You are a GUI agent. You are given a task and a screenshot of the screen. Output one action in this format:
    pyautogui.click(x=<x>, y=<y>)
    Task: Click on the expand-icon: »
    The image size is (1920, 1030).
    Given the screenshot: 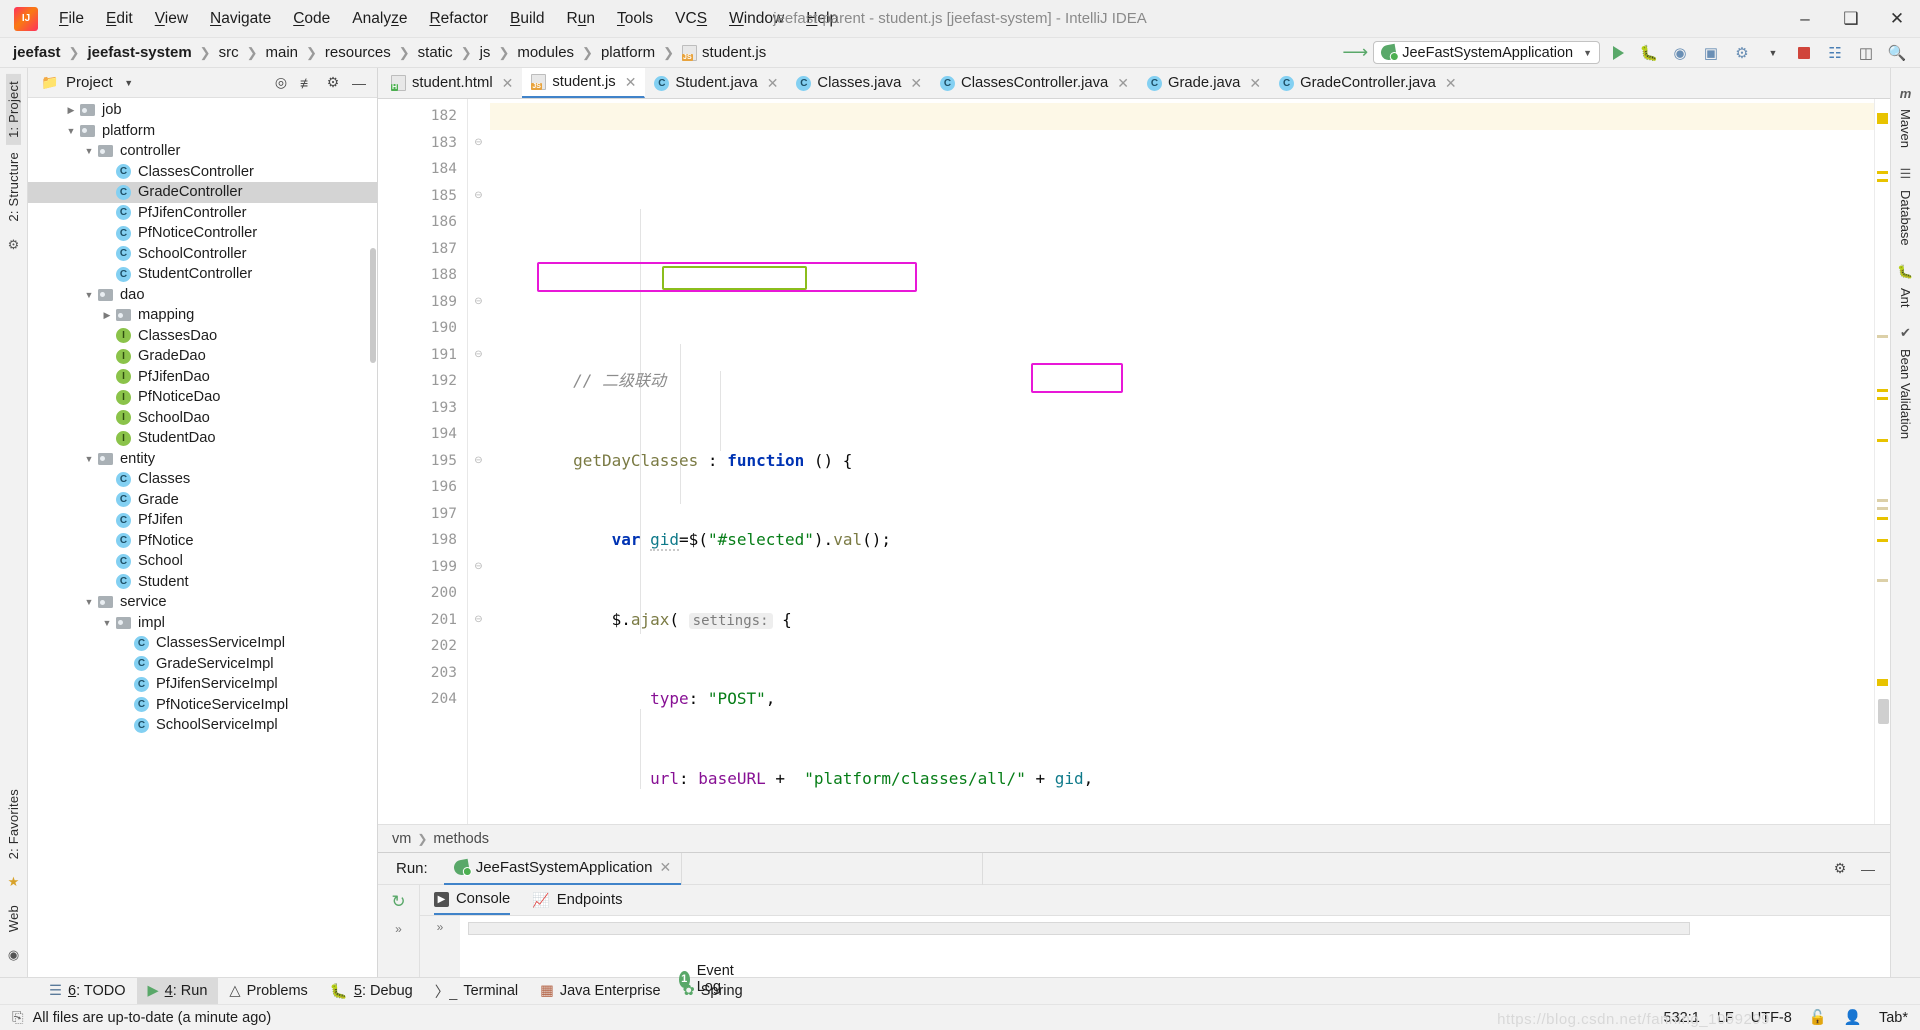 What is the action you would take?
    pyautogui.click(x=440, y=927)
    